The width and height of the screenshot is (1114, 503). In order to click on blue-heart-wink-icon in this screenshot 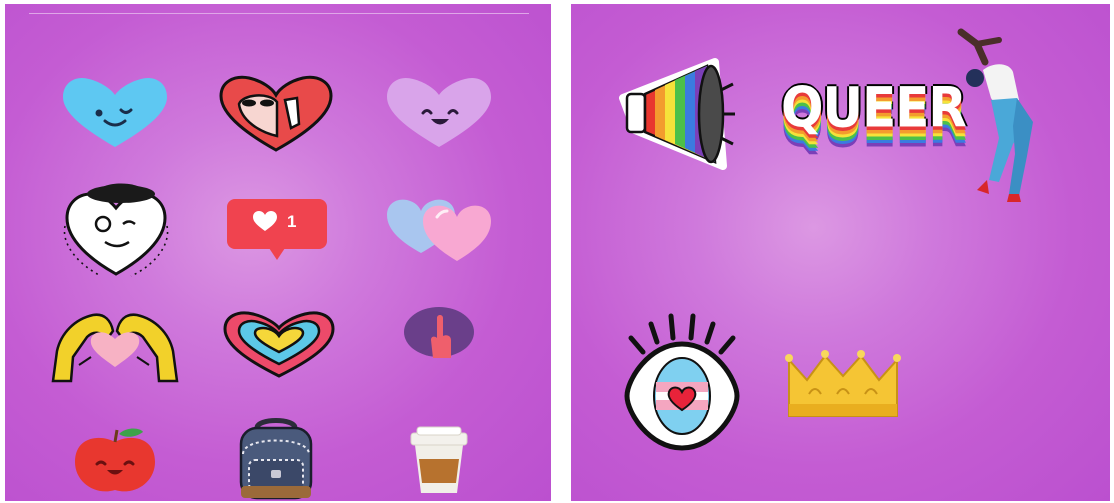, I will do `click(115, 112)`.